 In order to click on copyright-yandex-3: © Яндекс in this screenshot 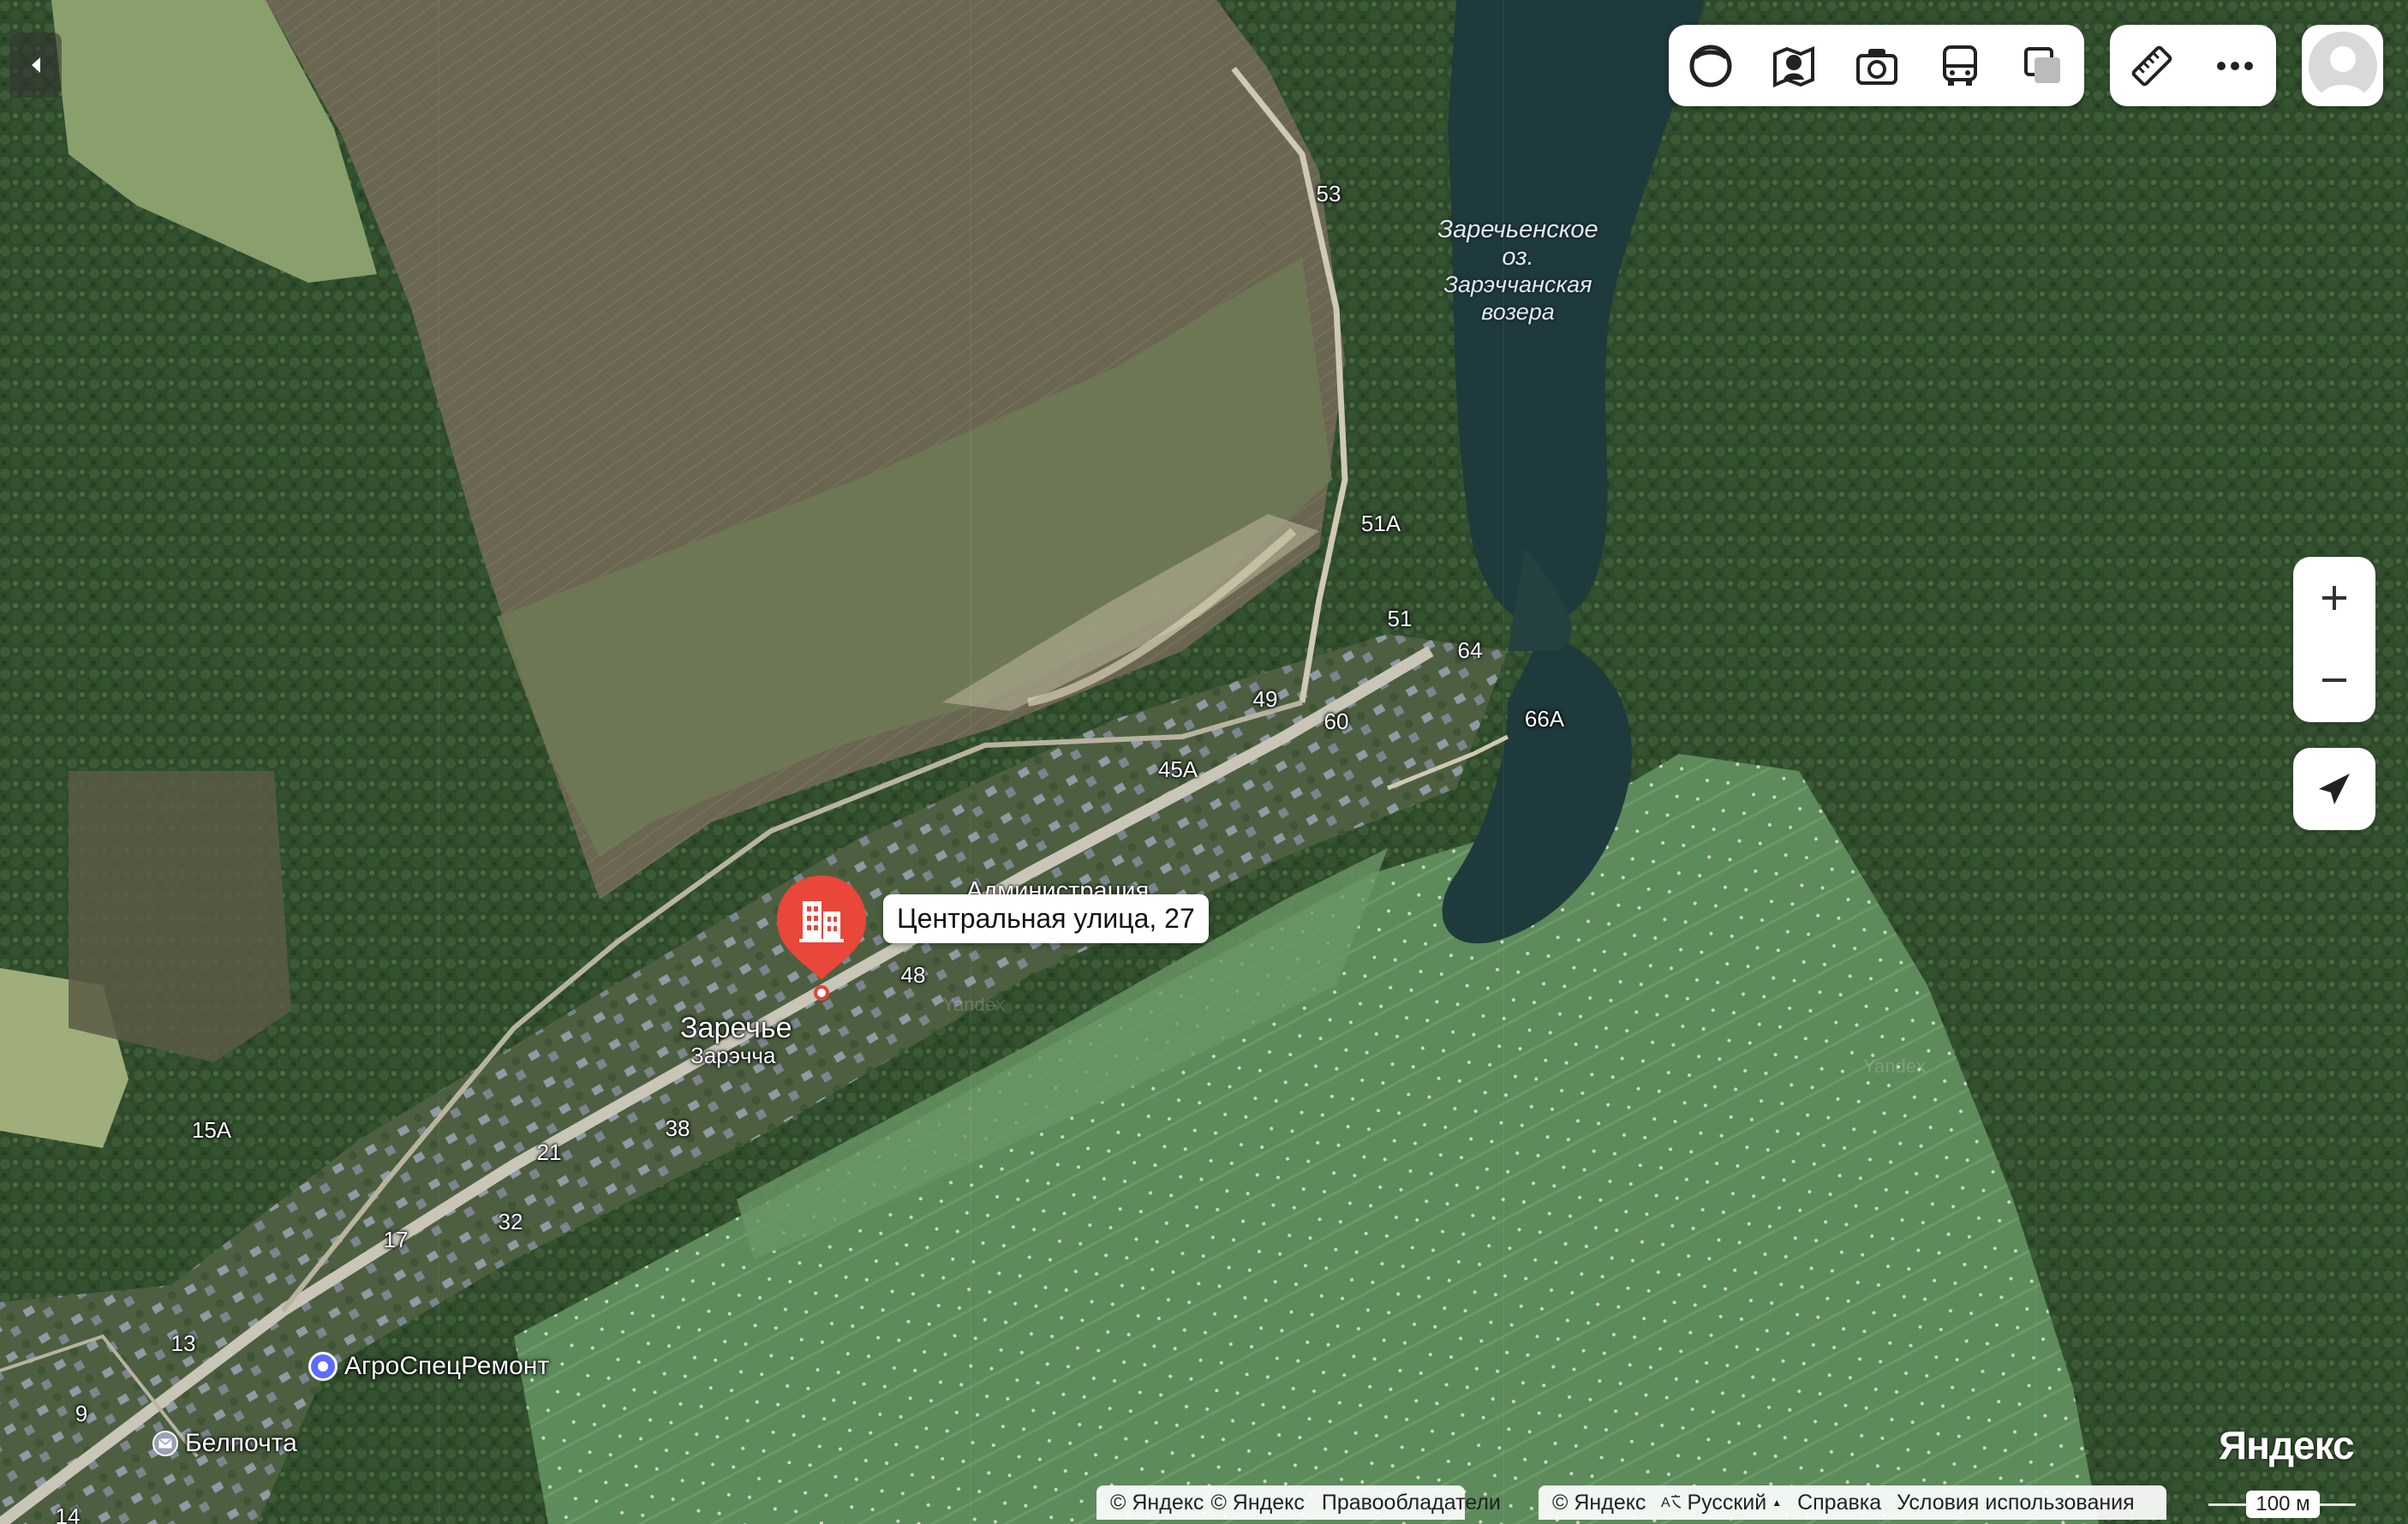, I will do `click(1599, 1502)`.